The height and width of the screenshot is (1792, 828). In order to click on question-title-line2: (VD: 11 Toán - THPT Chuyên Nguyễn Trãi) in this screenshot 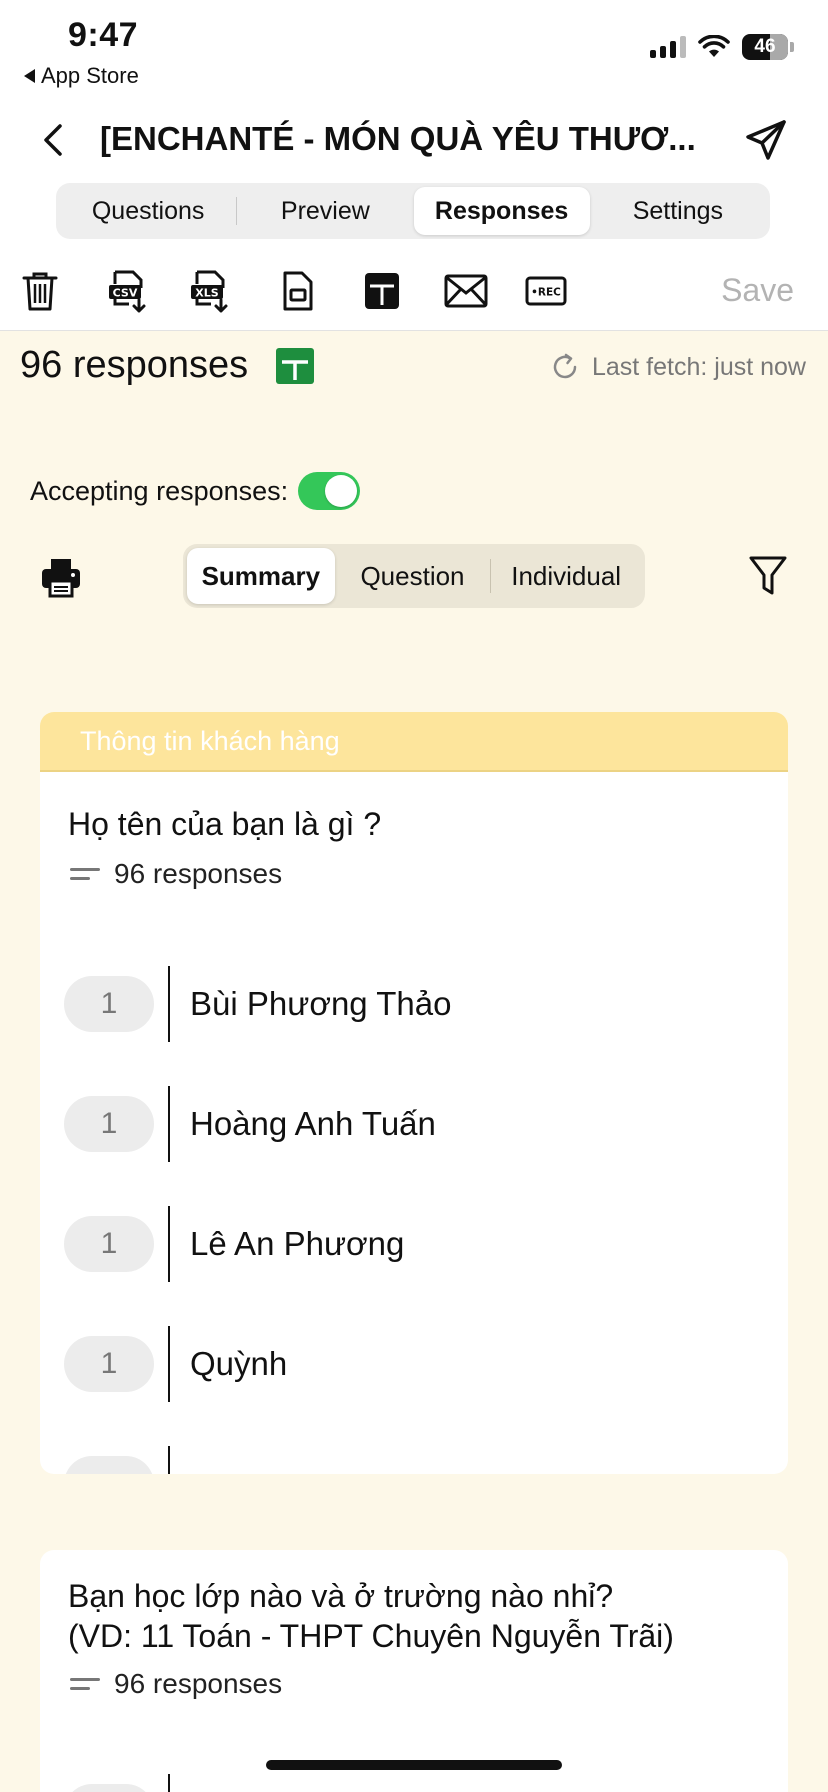, I will do `click(371, 1636)`.